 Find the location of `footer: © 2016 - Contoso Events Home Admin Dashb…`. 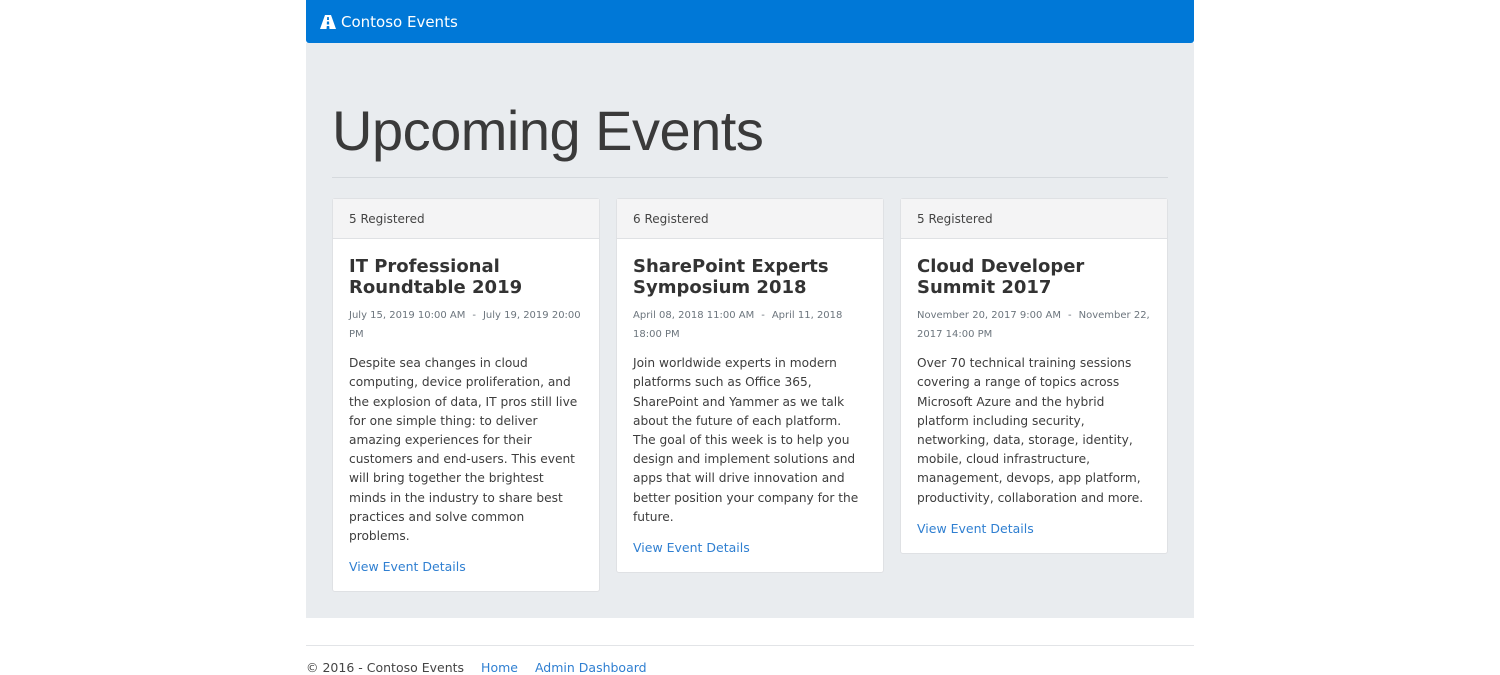

footer: © 2016 - Contoso Events Home Admin Dashb… is located at coordinates (750, 660).